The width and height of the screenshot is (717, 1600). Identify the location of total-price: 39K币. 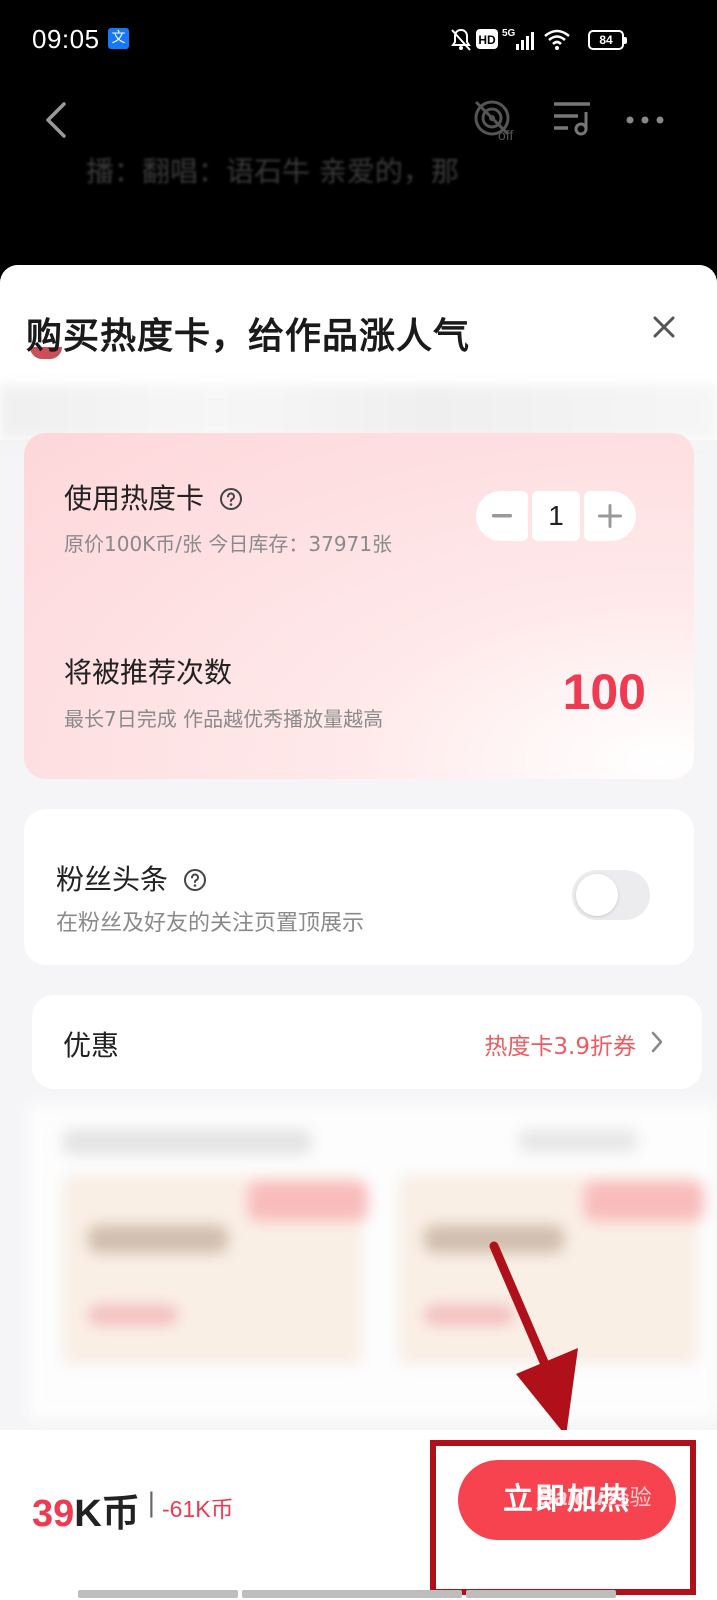
(86, 1509).